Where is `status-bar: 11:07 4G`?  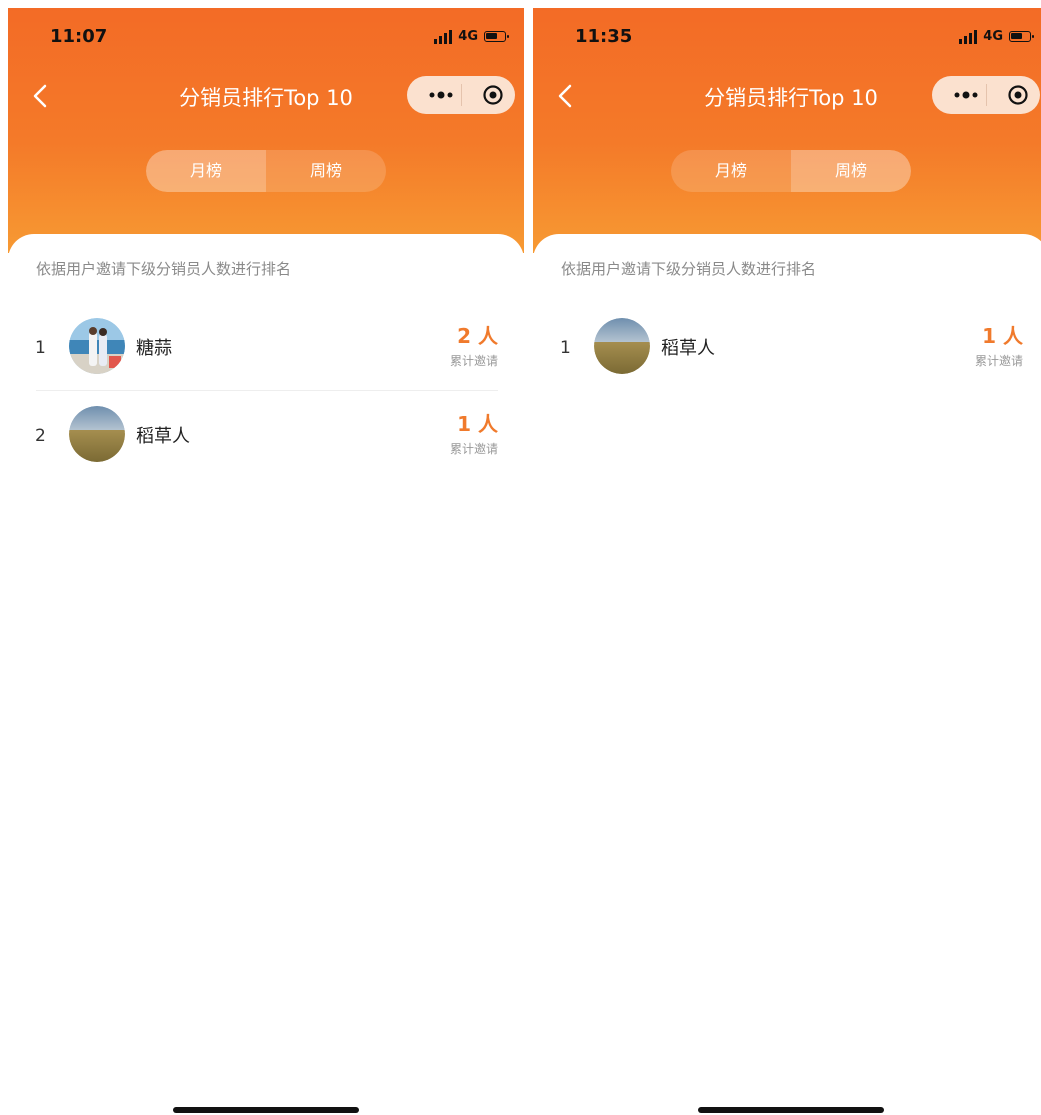
status-bar: 11:07 4G is located at coordinates (266, 33).